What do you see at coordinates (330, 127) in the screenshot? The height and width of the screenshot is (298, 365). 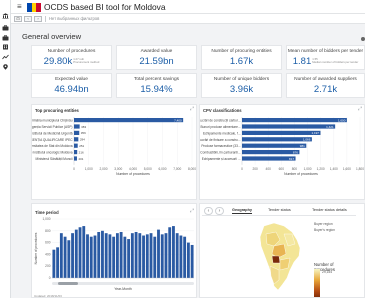 I see `bar-value-label: 1,421` at bounding box center [330, 127].